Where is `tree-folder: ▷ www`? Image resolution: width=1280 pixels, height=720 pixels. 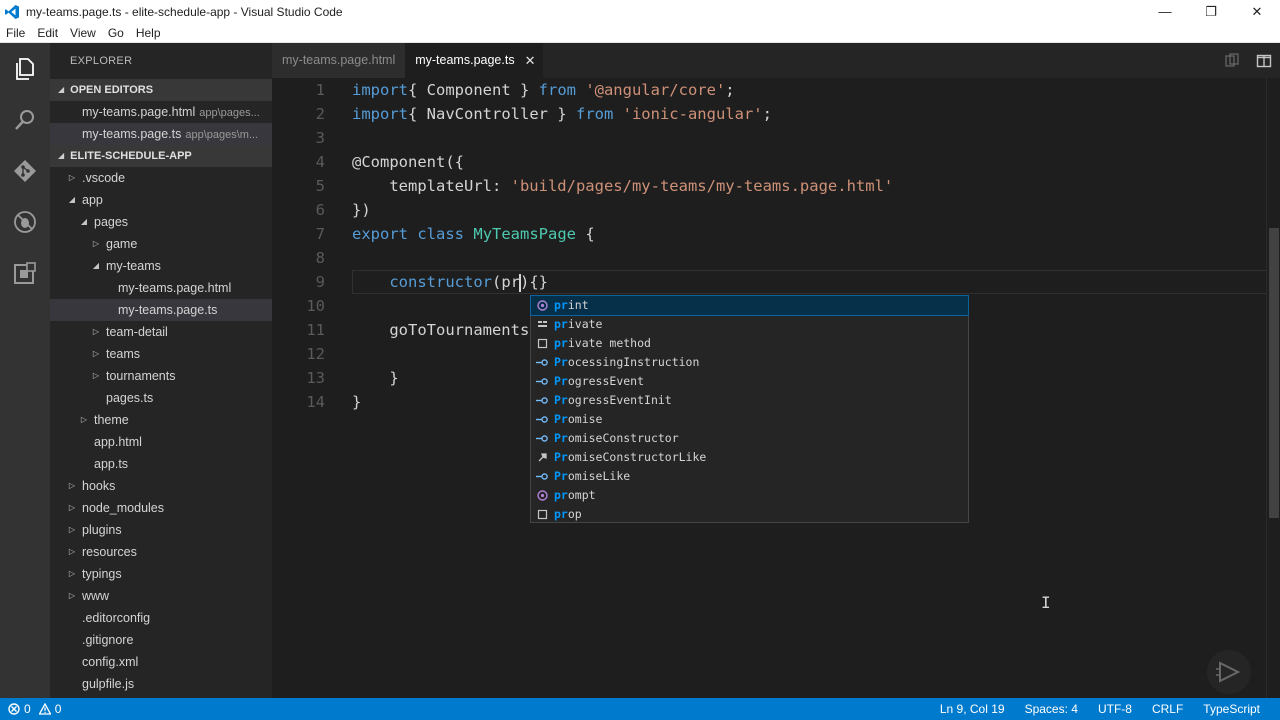 tree-folder: ▷ www is located at coordinates (161, 596).